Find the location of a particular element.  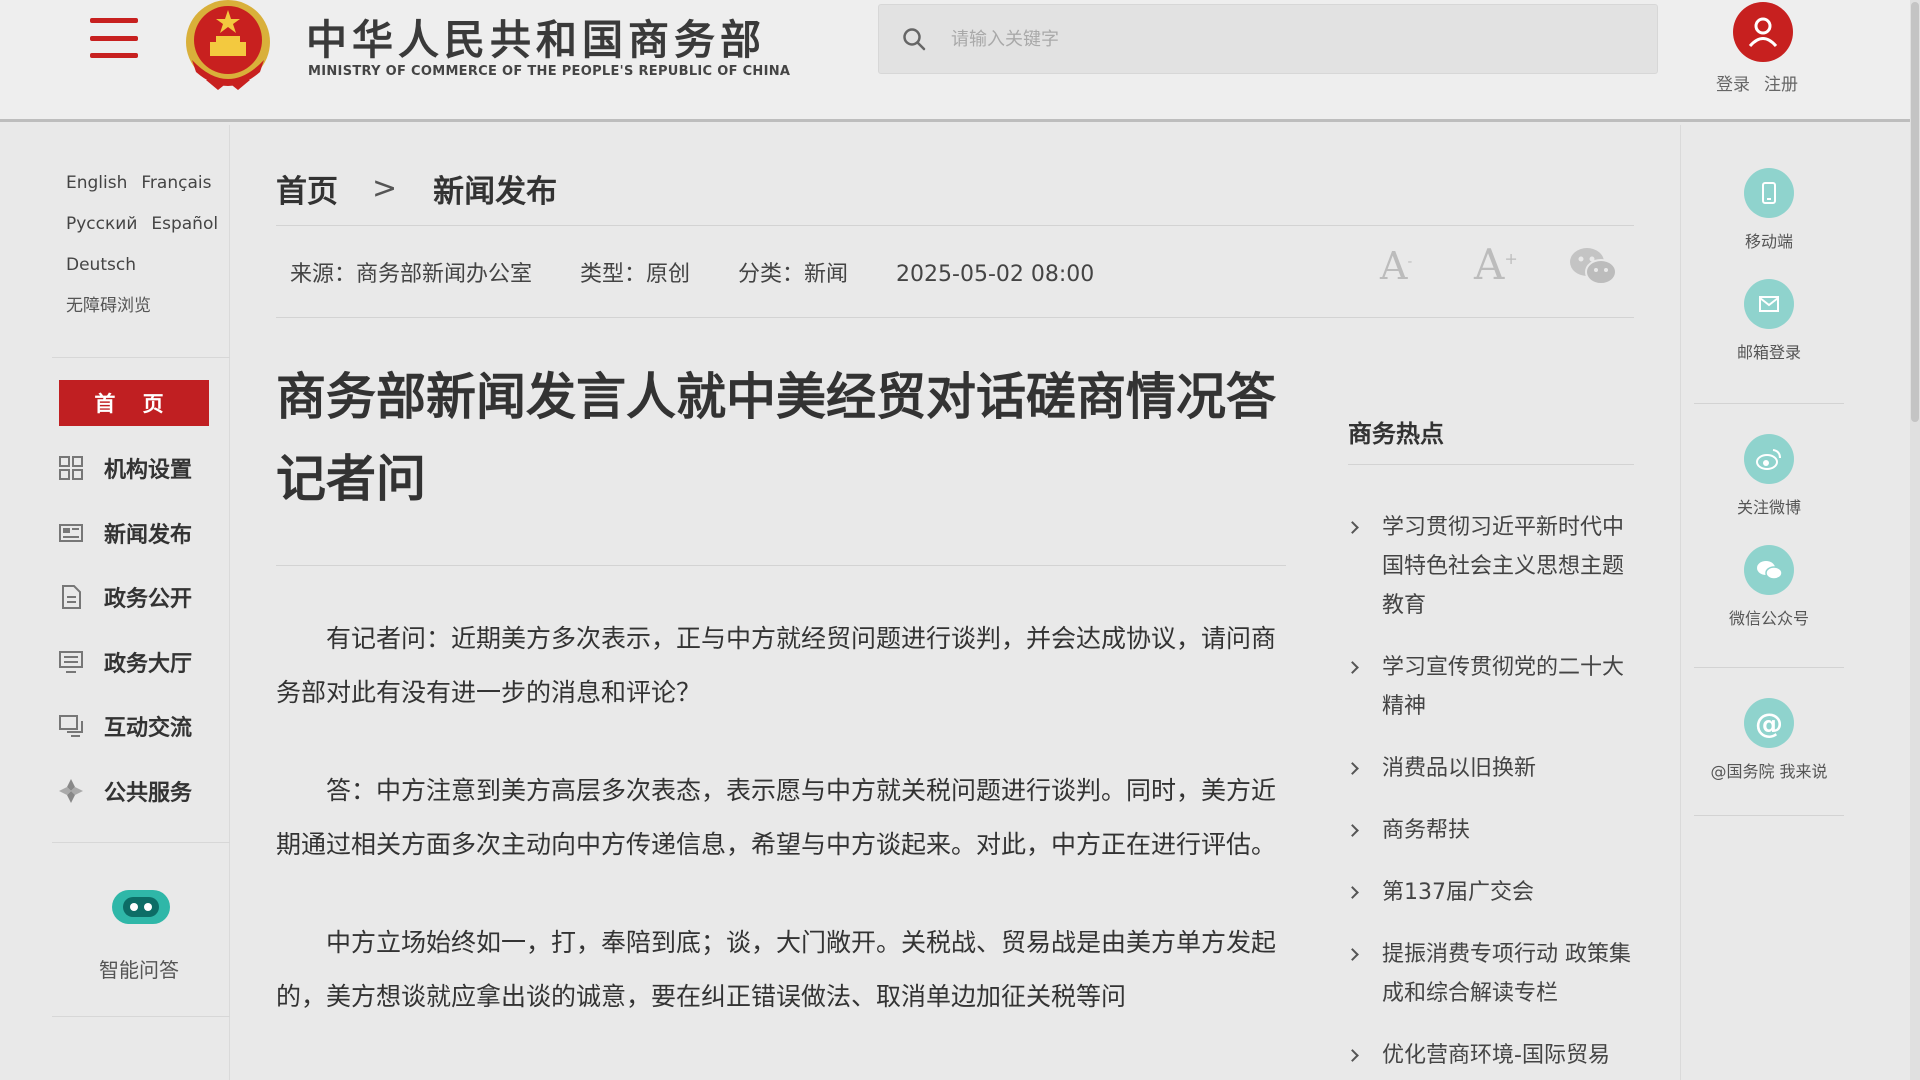

mobile-label: 移动端 is located at coordinates (1768, 241).